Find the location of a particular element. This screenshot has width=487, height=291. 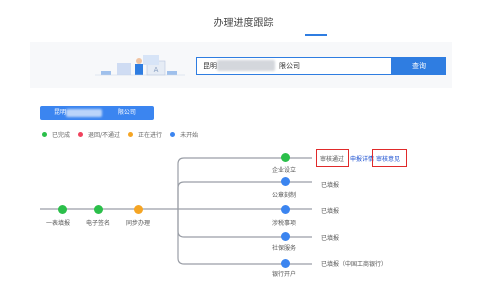

review-opinion-link: 审核意见 is located at coordinates (388, 158).